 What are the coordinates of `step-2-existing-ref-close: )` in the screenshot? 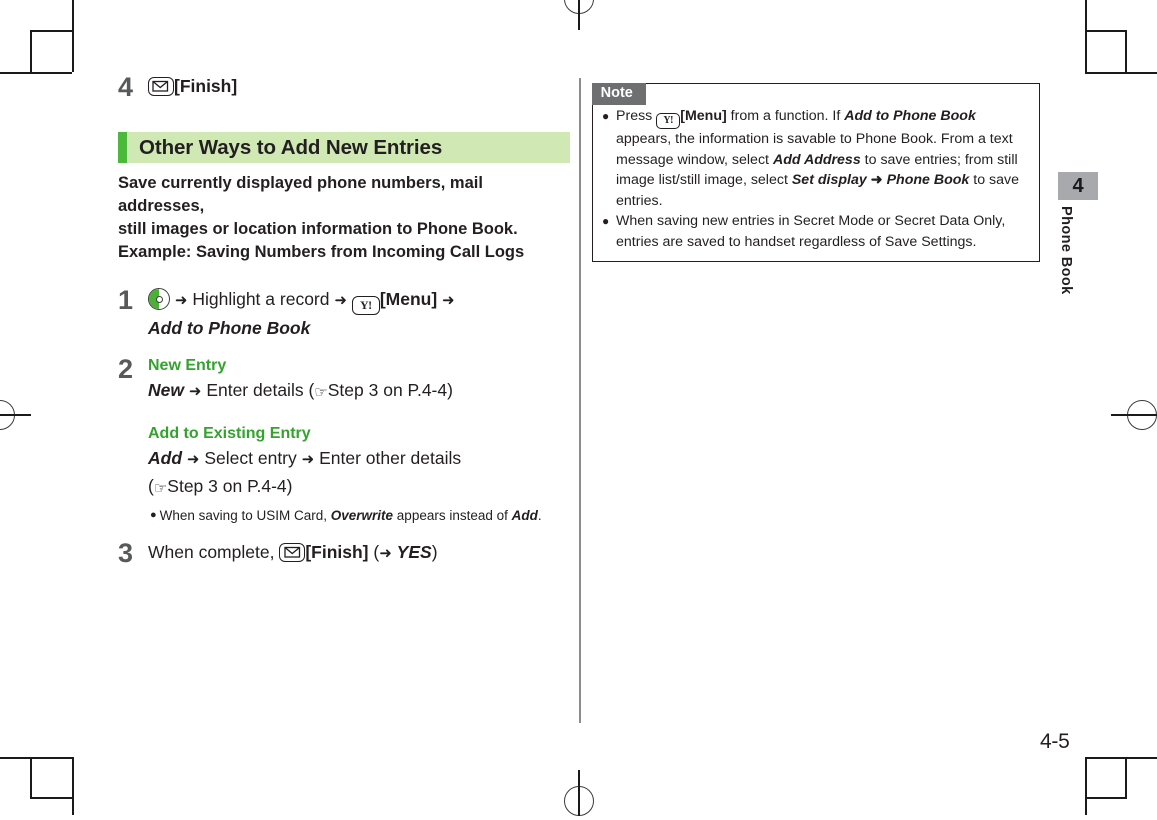 It's located at (289, 486).